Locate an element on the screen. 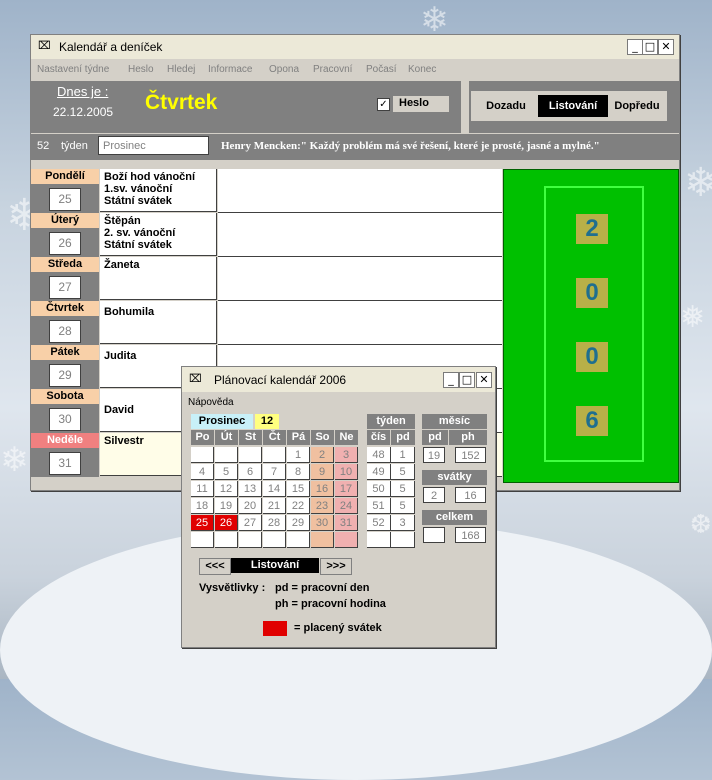 The width and height of the screenshot is (712, 780). day-name: Čtvrtek is located at coordinates (65, 308).